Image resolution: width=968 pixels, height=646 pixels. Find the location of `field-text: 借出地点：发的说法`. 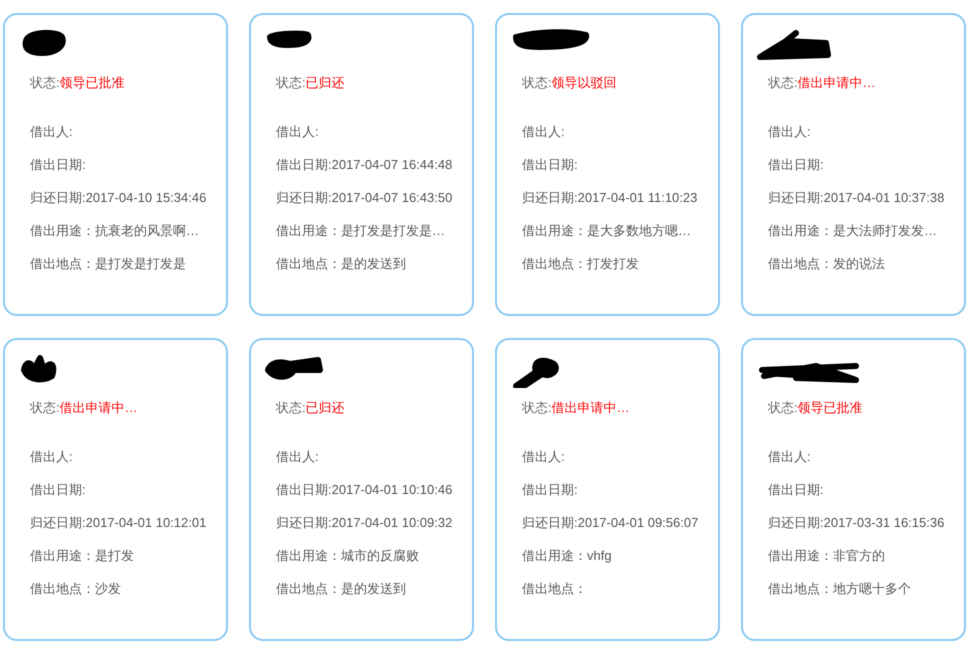

field-text: 借出地点：发的说法 is located at coordinates (827, 264).